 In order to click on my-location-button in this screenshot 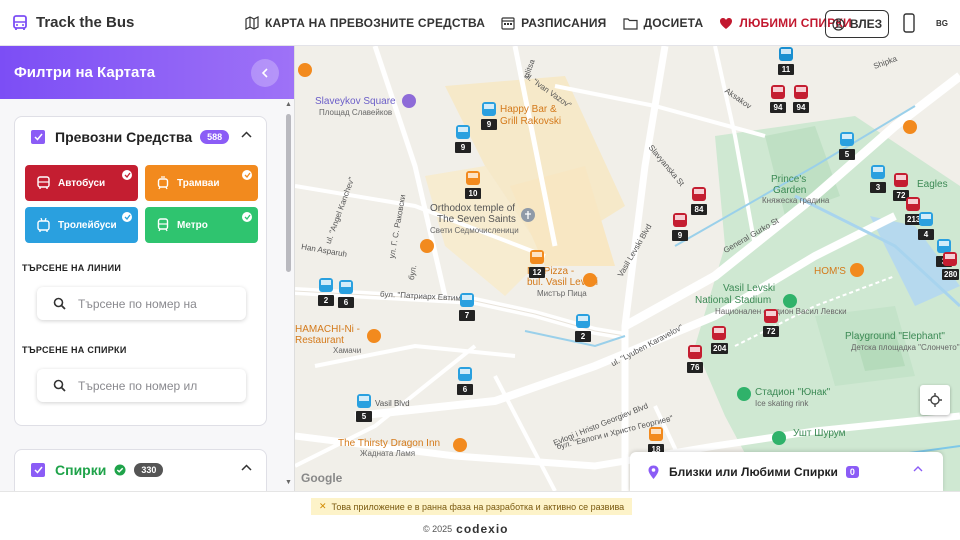, I will do `click(935, 400)`.